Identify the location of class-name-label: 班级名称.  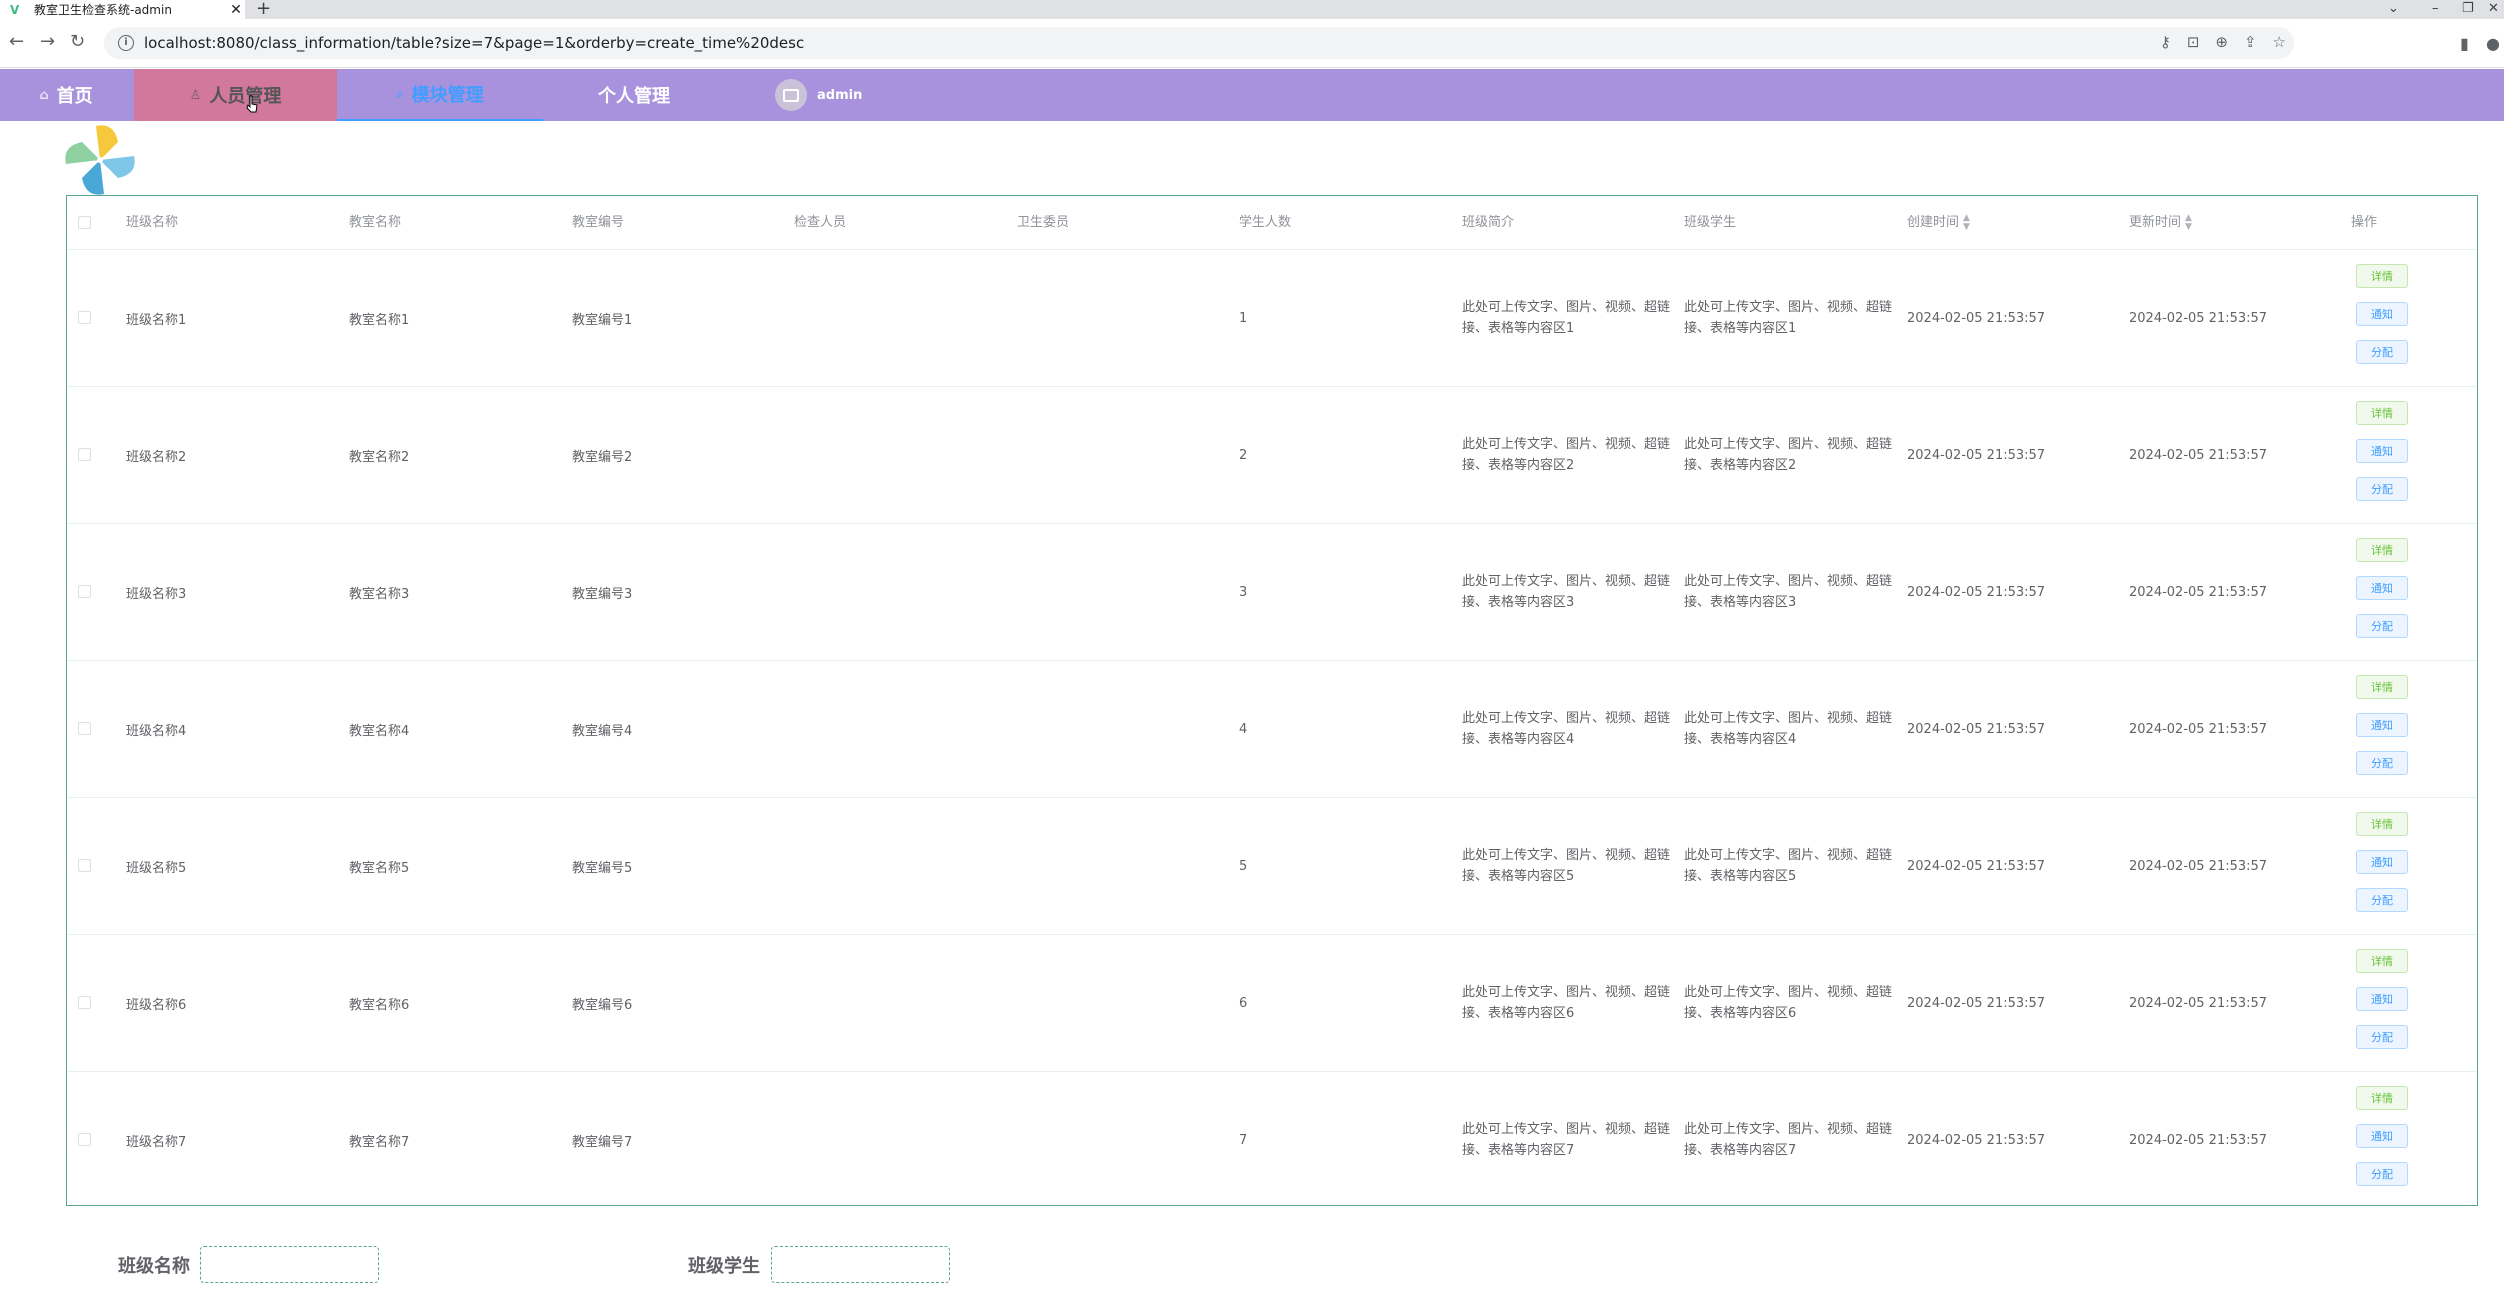
(154, 1266).